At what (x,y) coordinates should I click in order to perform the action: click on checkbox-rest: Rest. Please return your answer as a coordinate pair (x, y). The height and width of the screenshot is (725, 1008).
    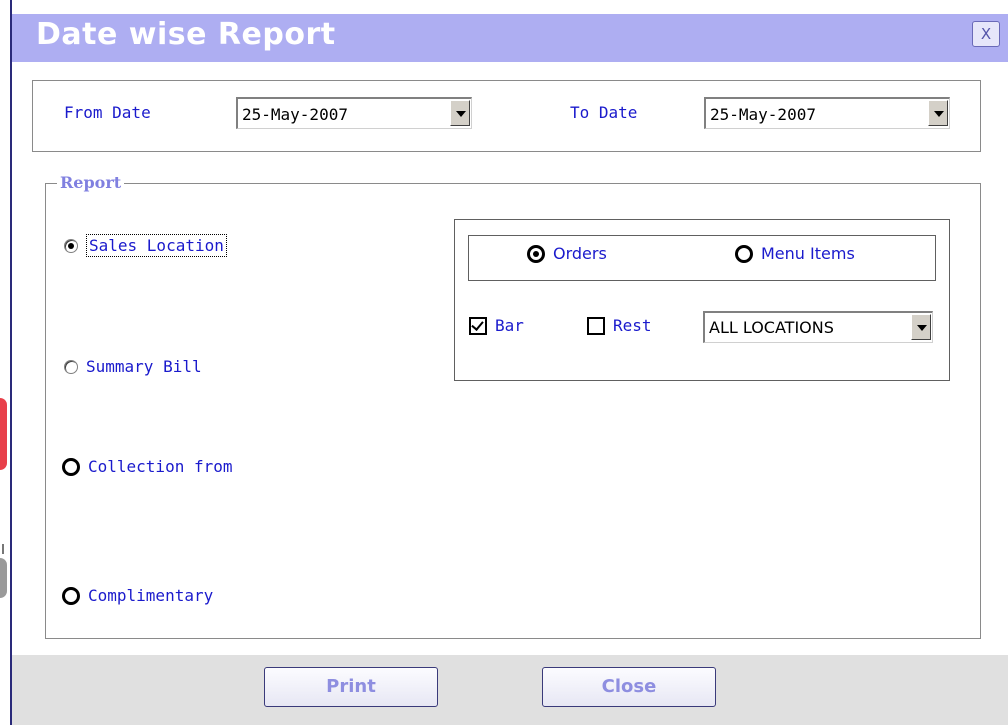
    Looking at the image, I should click on (619, 325).